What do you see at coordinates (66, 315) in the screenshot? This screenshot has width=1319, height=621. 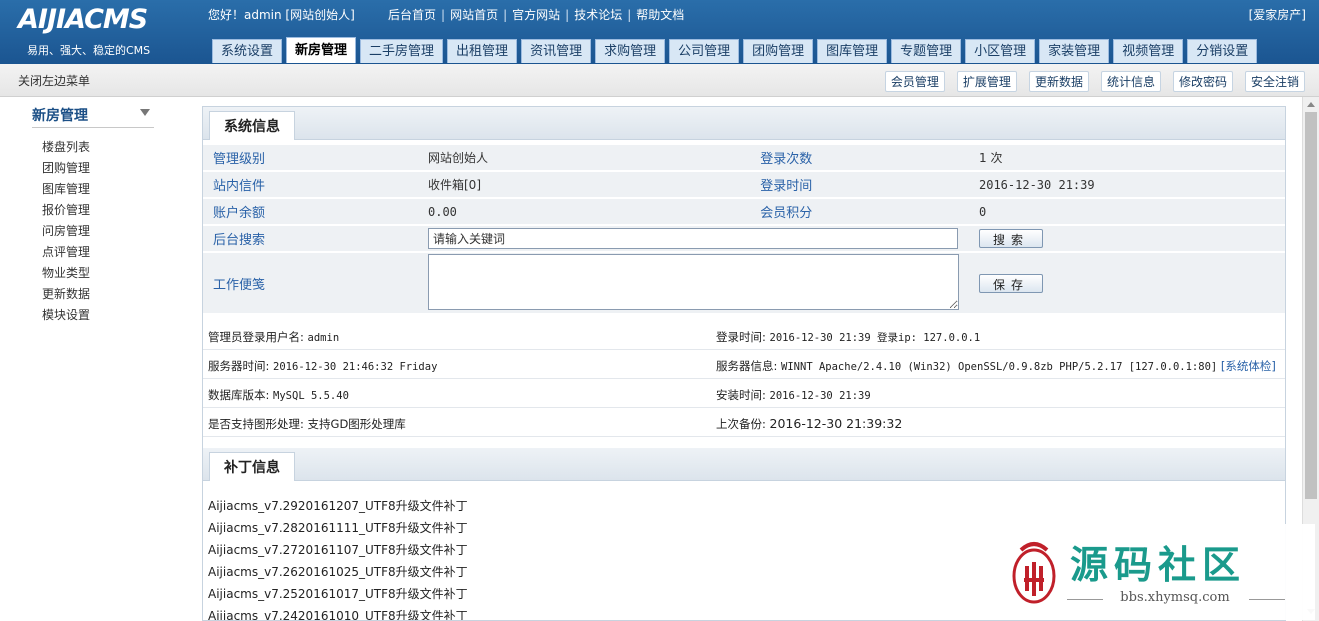 I see `sidebar-item-module-settings: 模块设置` at bounding box center [66, 315].